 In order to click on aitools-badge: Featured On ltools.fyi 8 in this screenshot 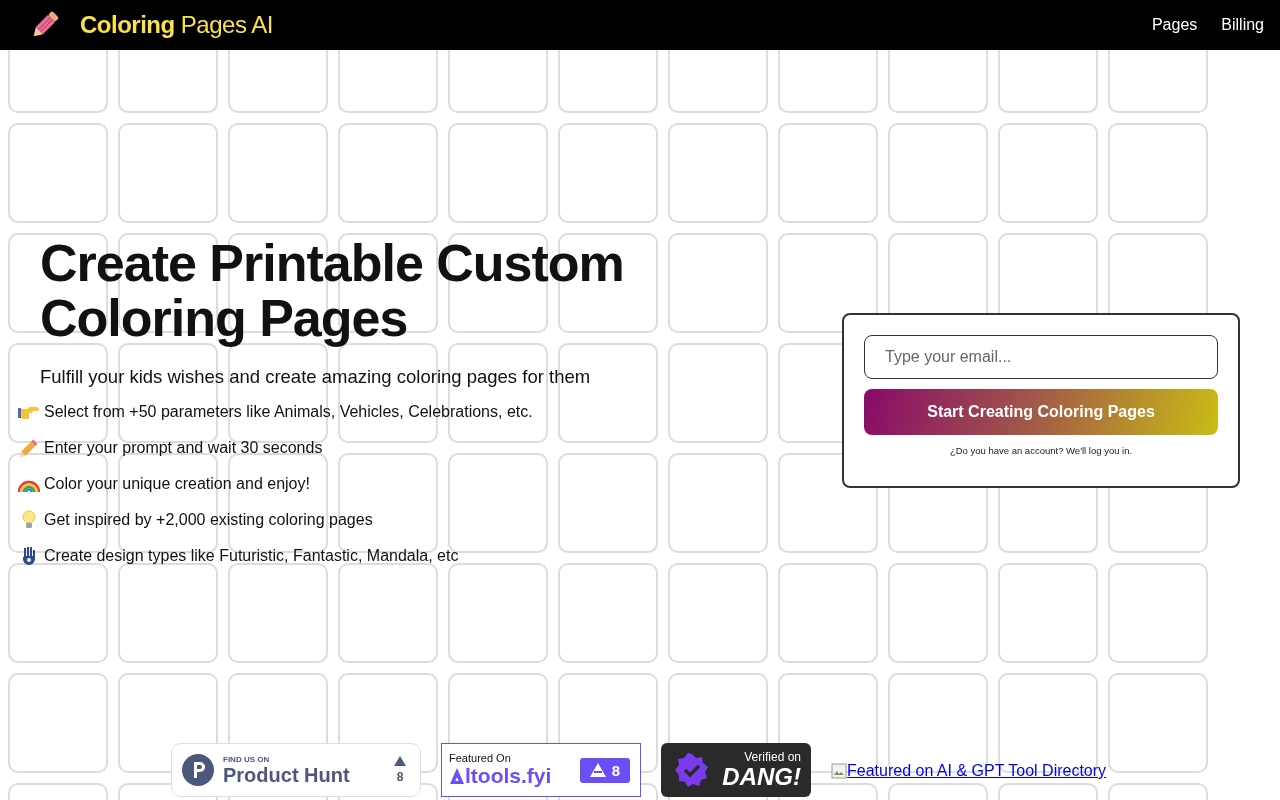, I will do `click(541, 770)`.